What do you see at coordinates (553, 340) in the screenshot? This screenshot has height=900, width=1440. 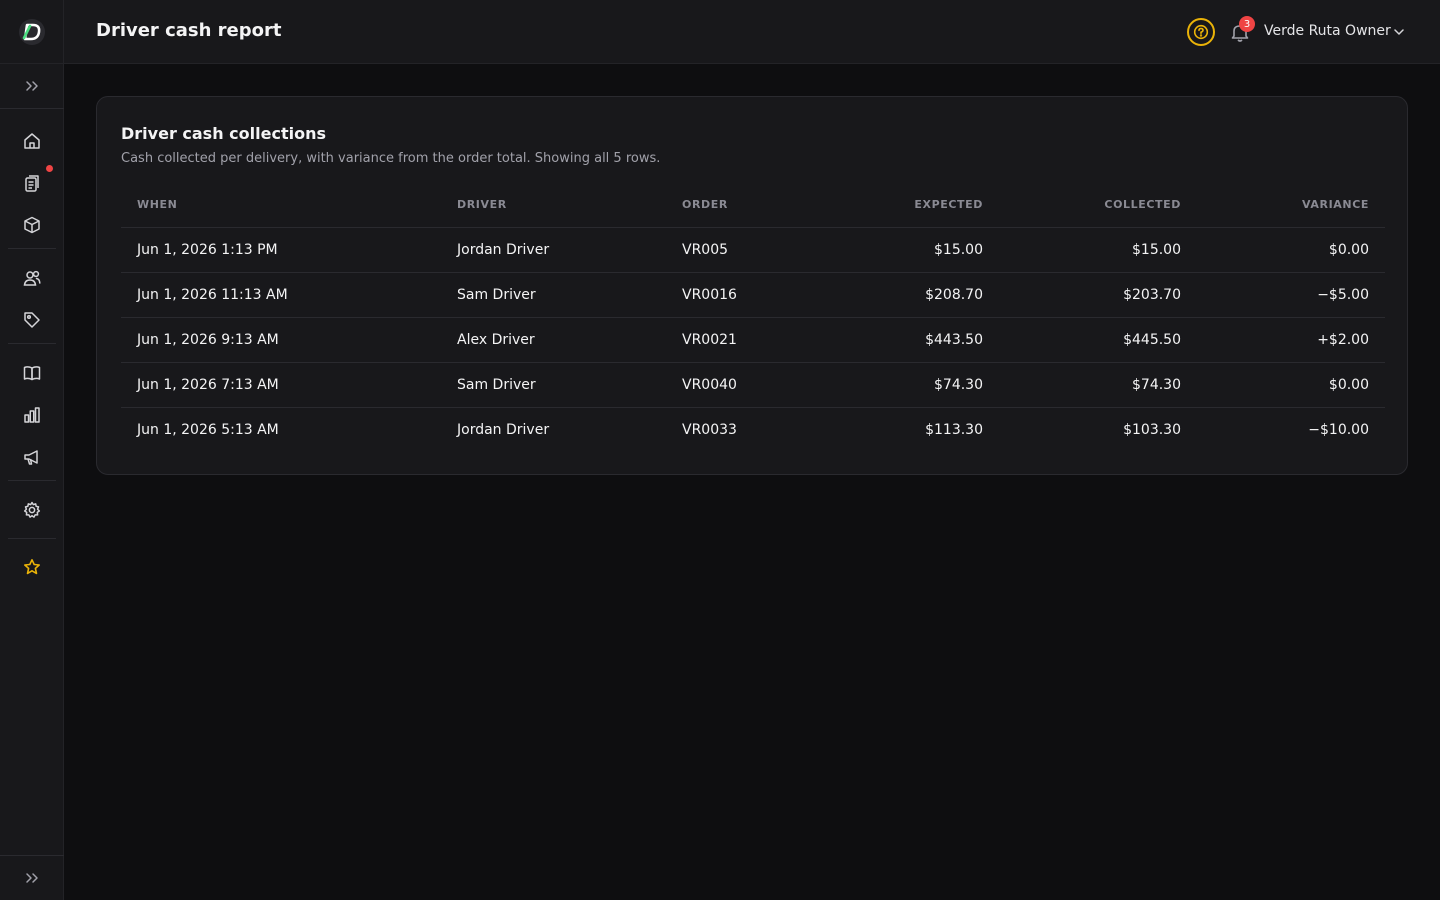 I see `cell-driver: Alex Driver` at bounding box center [553, 340].